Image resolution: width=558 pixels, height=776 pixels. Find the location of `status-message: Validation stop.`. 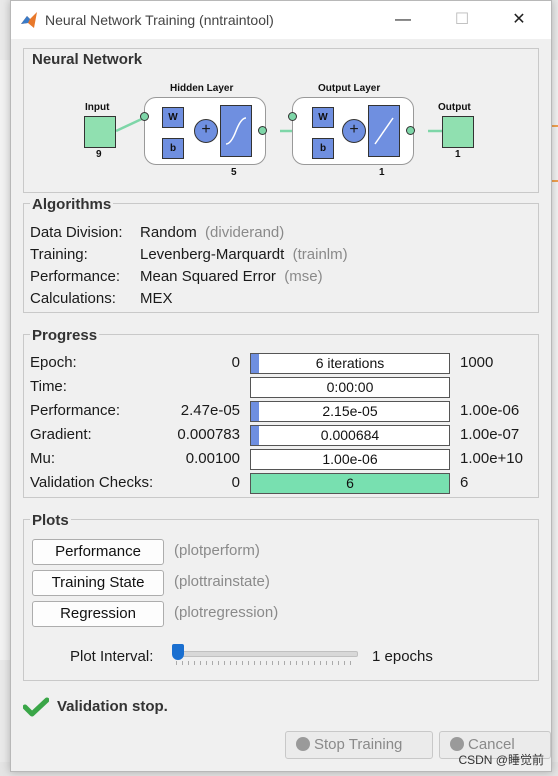

status-message: Validation stop. is located at coordinates (112, 706).